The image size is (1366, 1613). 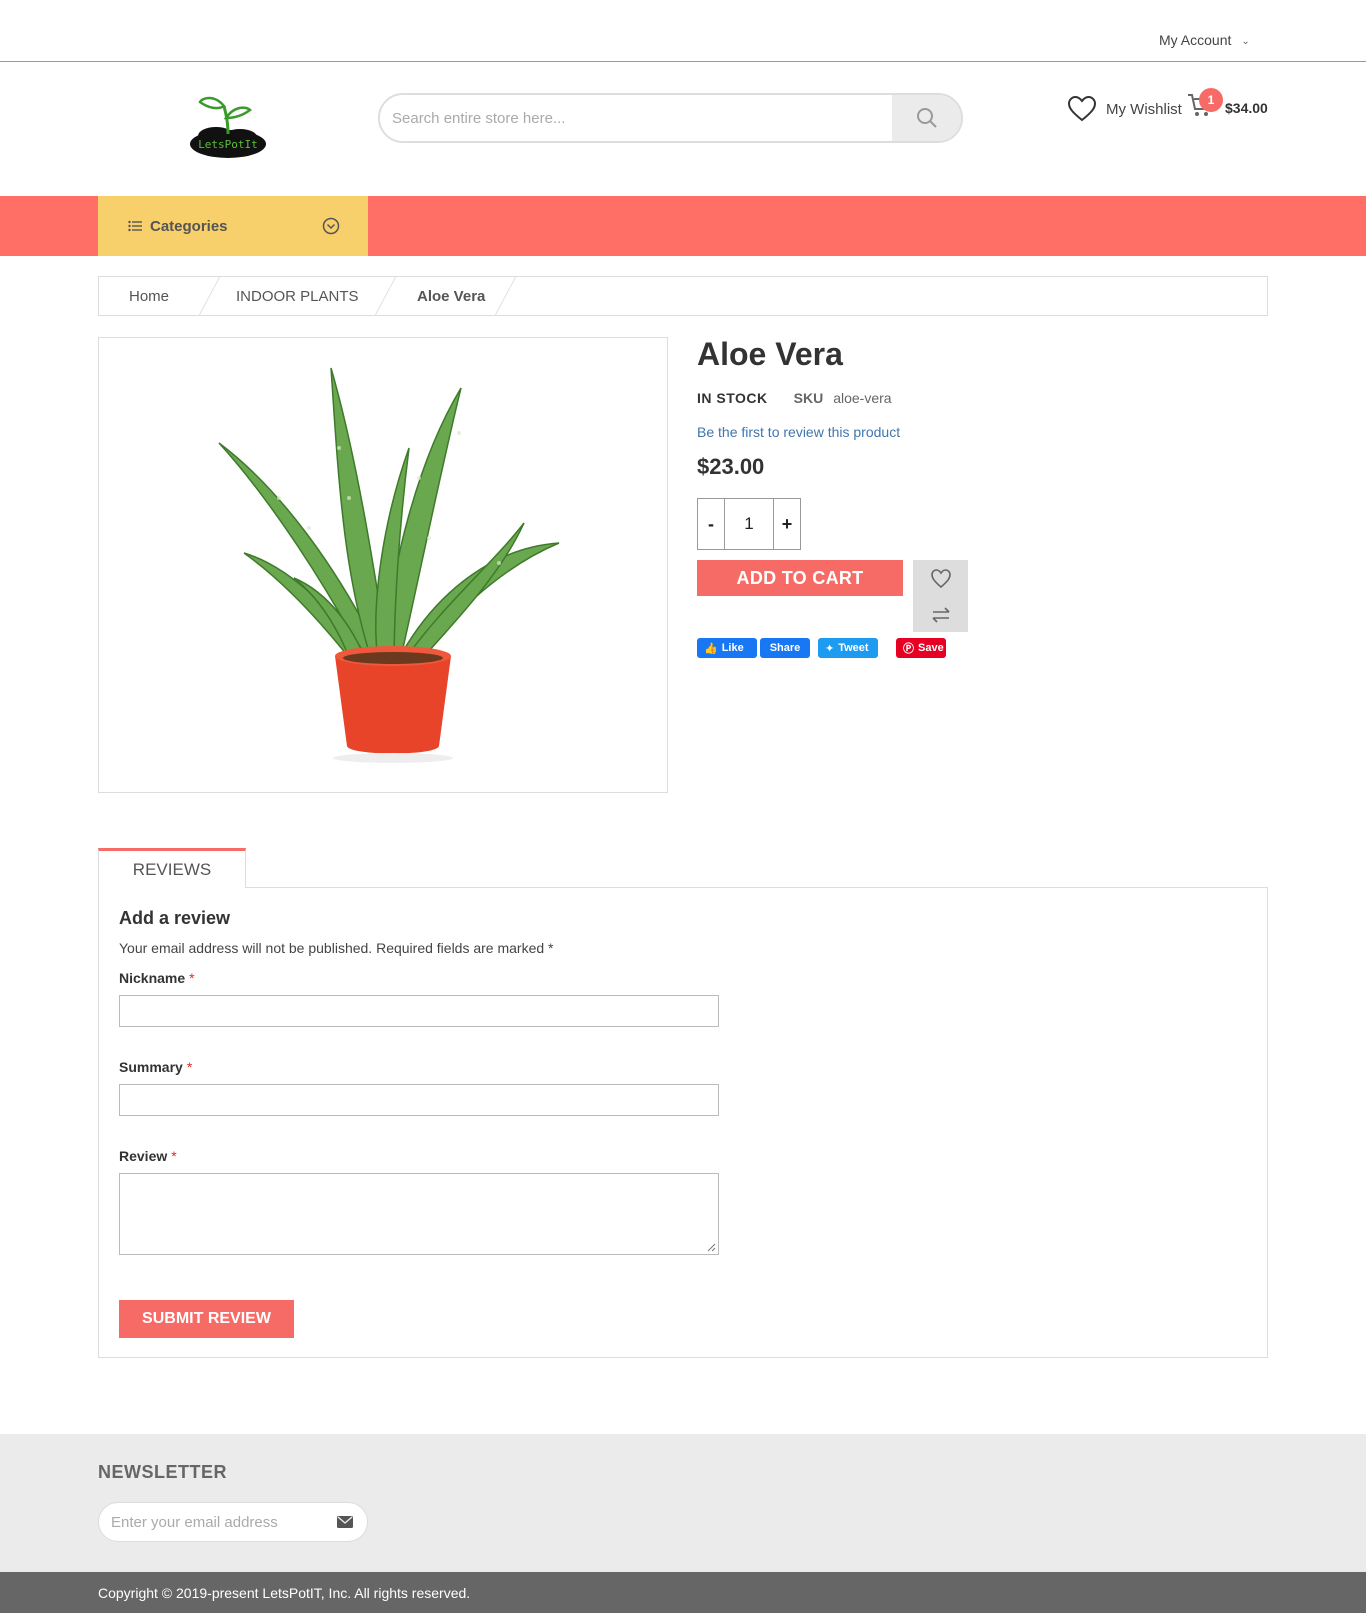 What do you see at coordinates (853, 648) in the screenshot?
I see `tweet-label: Tweet` at bounding box center [853, 648].